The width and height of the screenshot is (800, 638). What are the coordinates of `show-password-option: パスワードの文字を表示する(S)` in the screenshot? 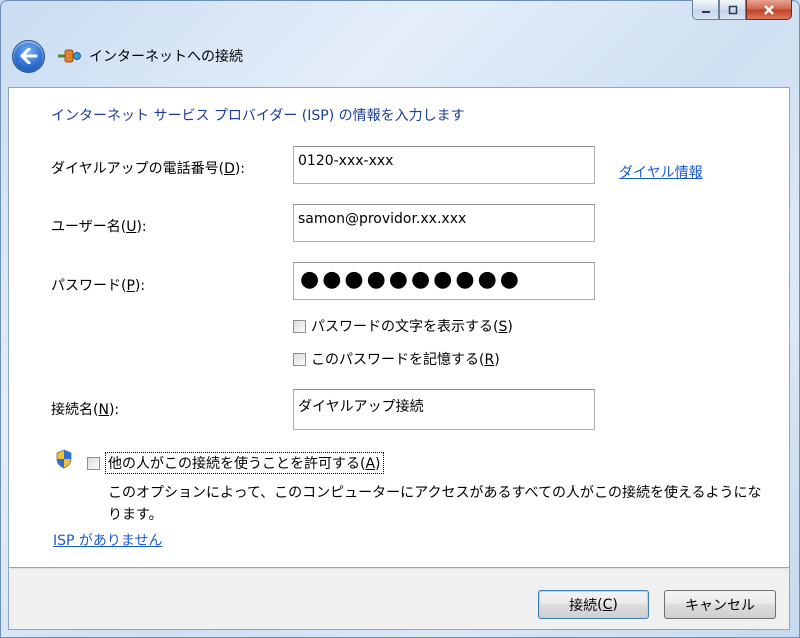 It's located at (403, 326).